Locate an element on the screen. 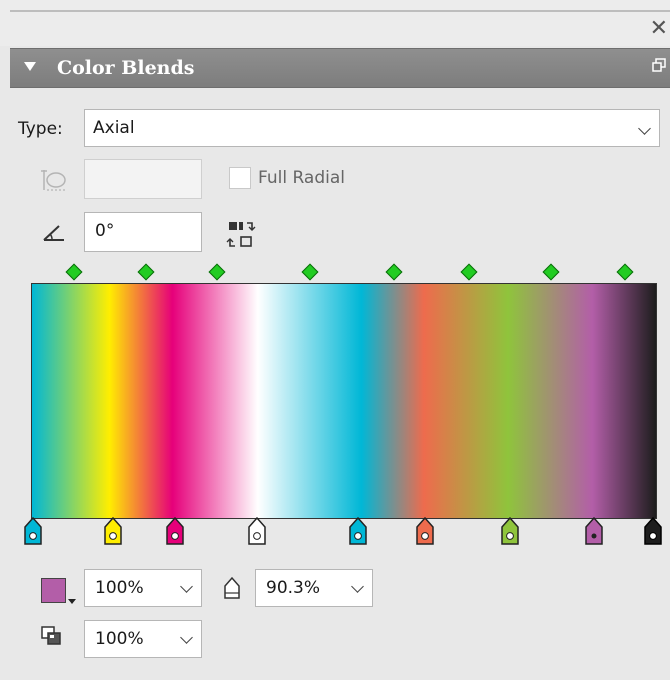  type-dropdown: Axial is located at coordinates (372, 128).